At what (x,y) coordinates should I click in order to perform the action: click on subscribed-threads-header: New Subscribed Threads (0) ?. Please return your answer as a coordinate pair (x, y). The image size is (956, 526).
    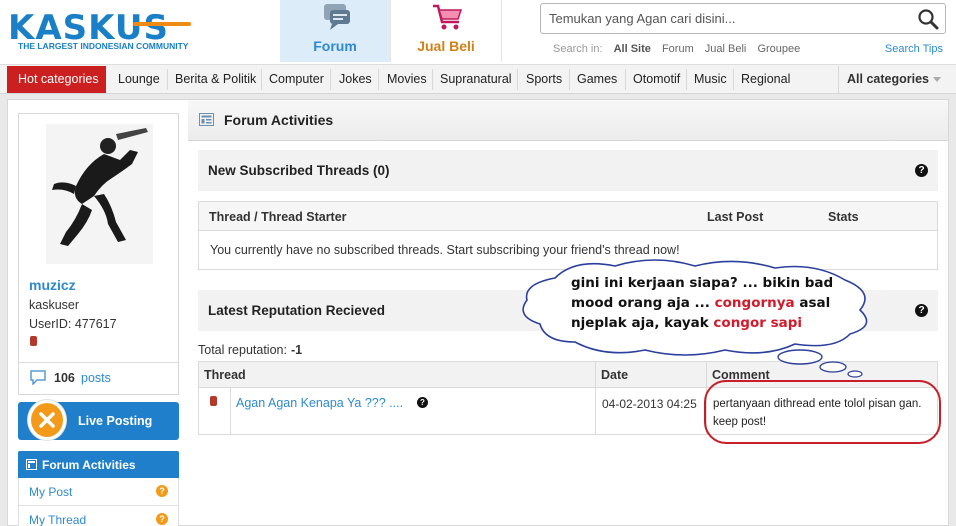
    Looking at the image, I should click on (568, 170).